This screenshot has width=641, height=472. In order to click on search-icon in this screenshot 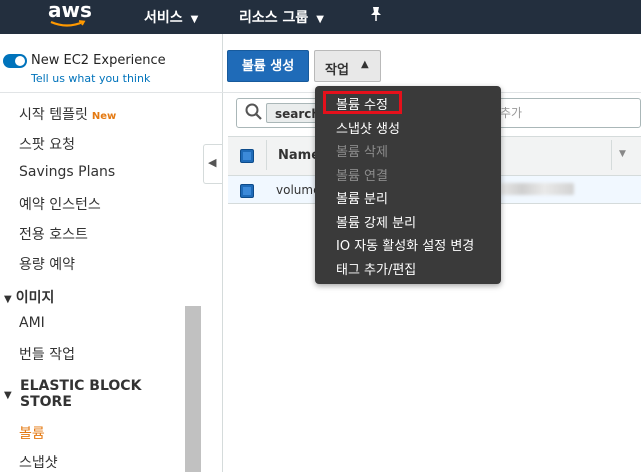, I will do `click(253, 111)`.